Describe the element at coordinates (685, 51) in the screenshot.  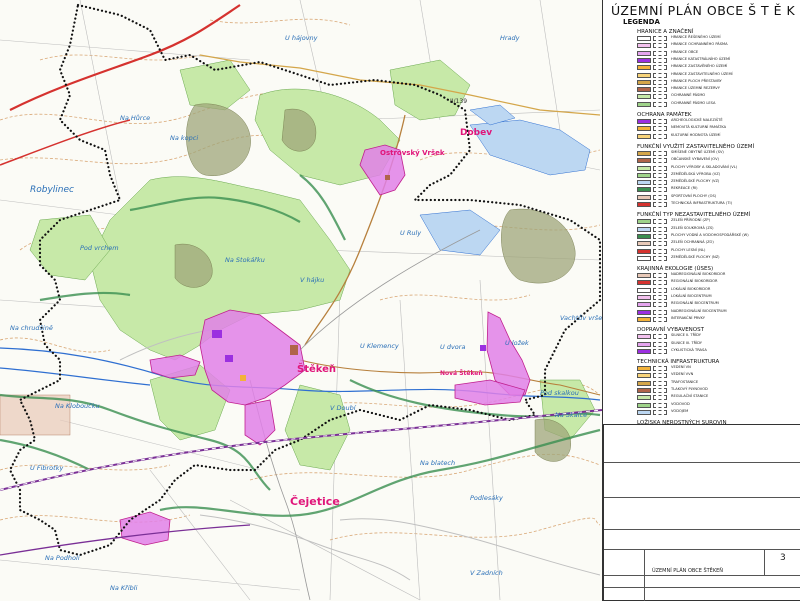
I see `legend-item-label: HRANICE OBCE` at that location.